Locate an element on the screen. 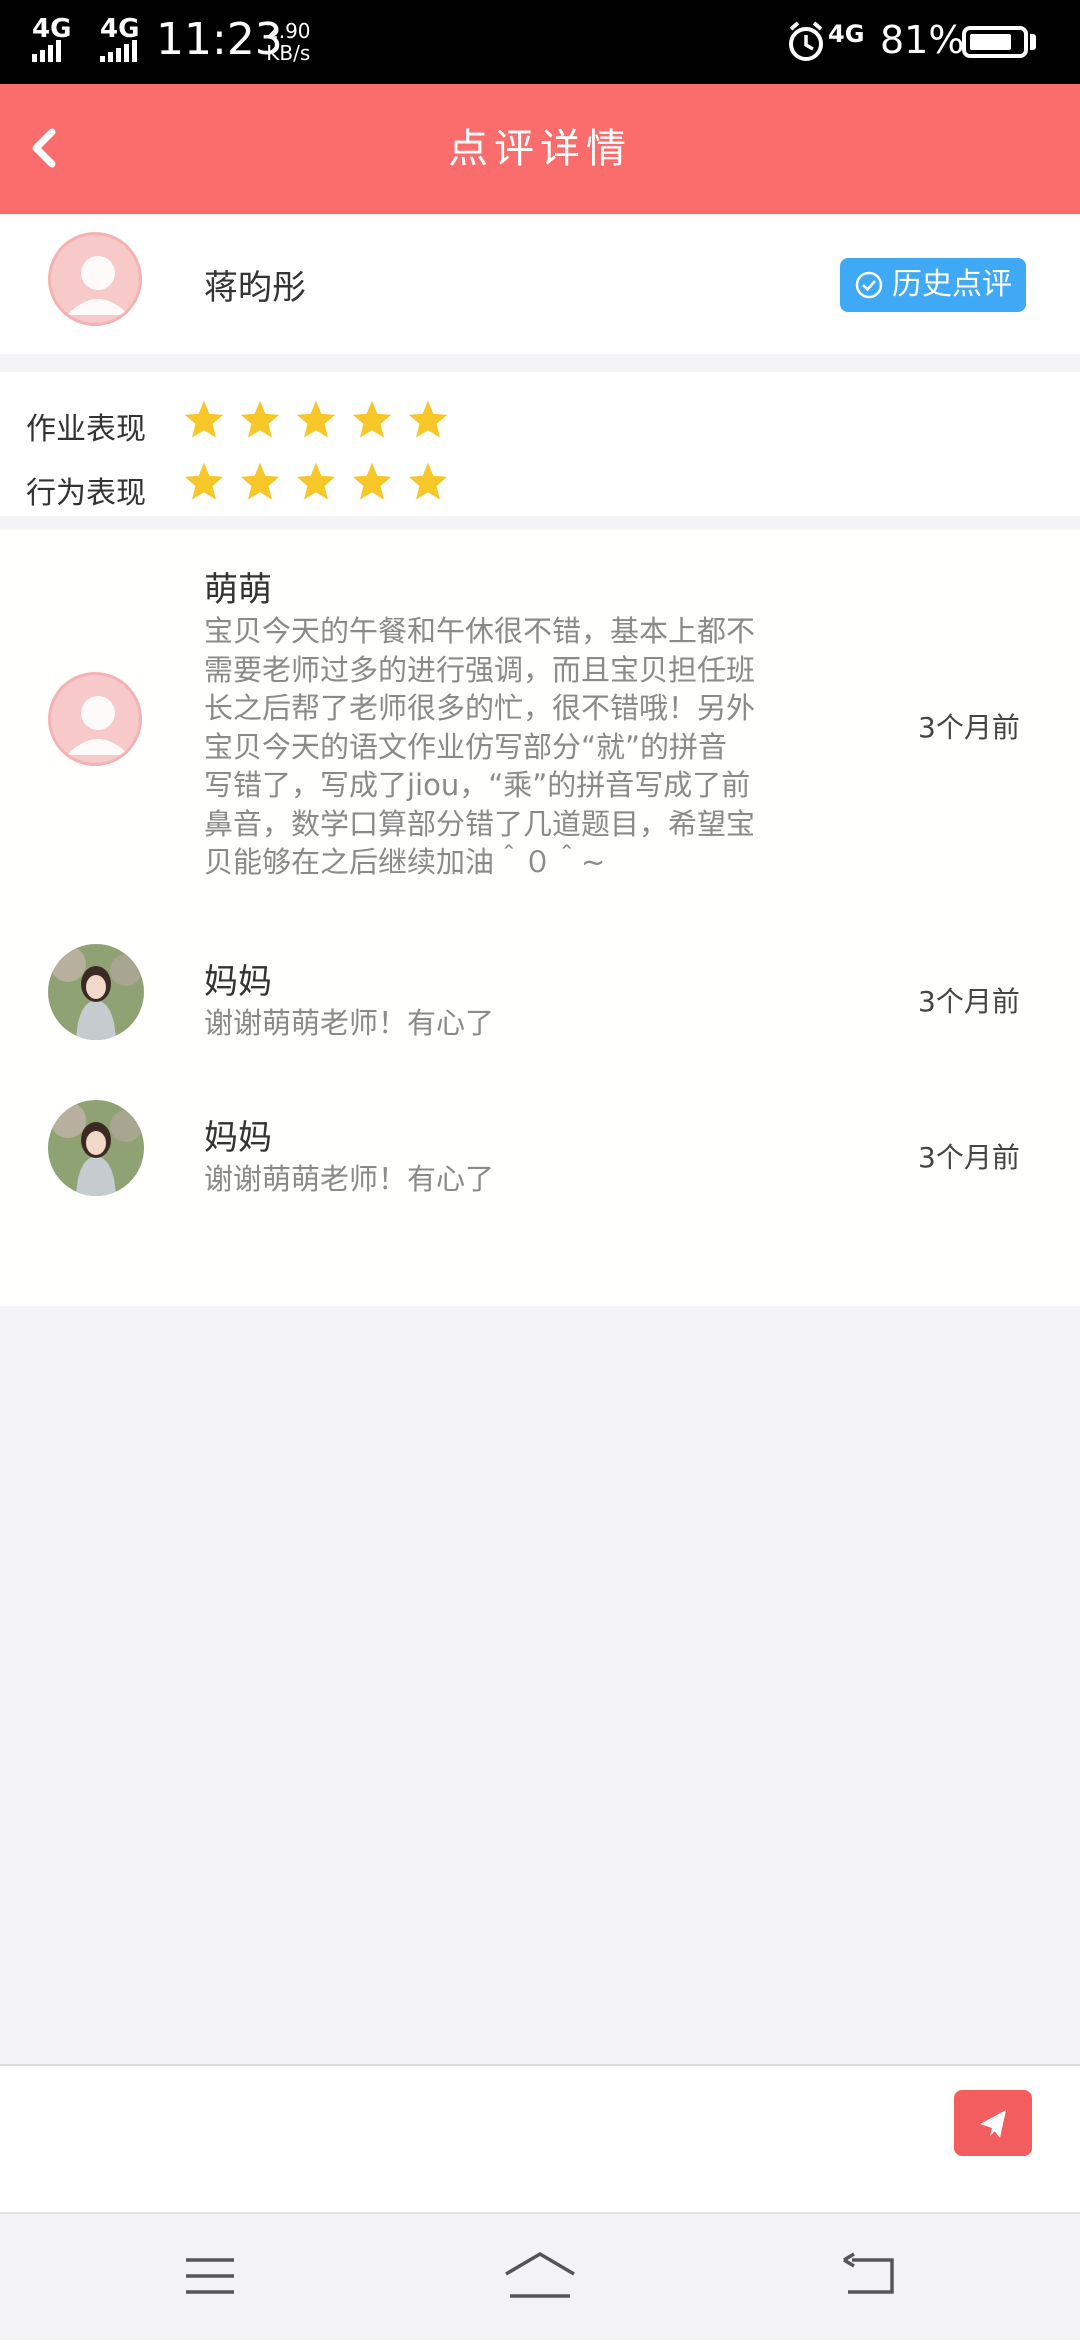 The width and height of the screenshot is (1080, 2340). comment-input-bar is located at coordinates (540, 2138).